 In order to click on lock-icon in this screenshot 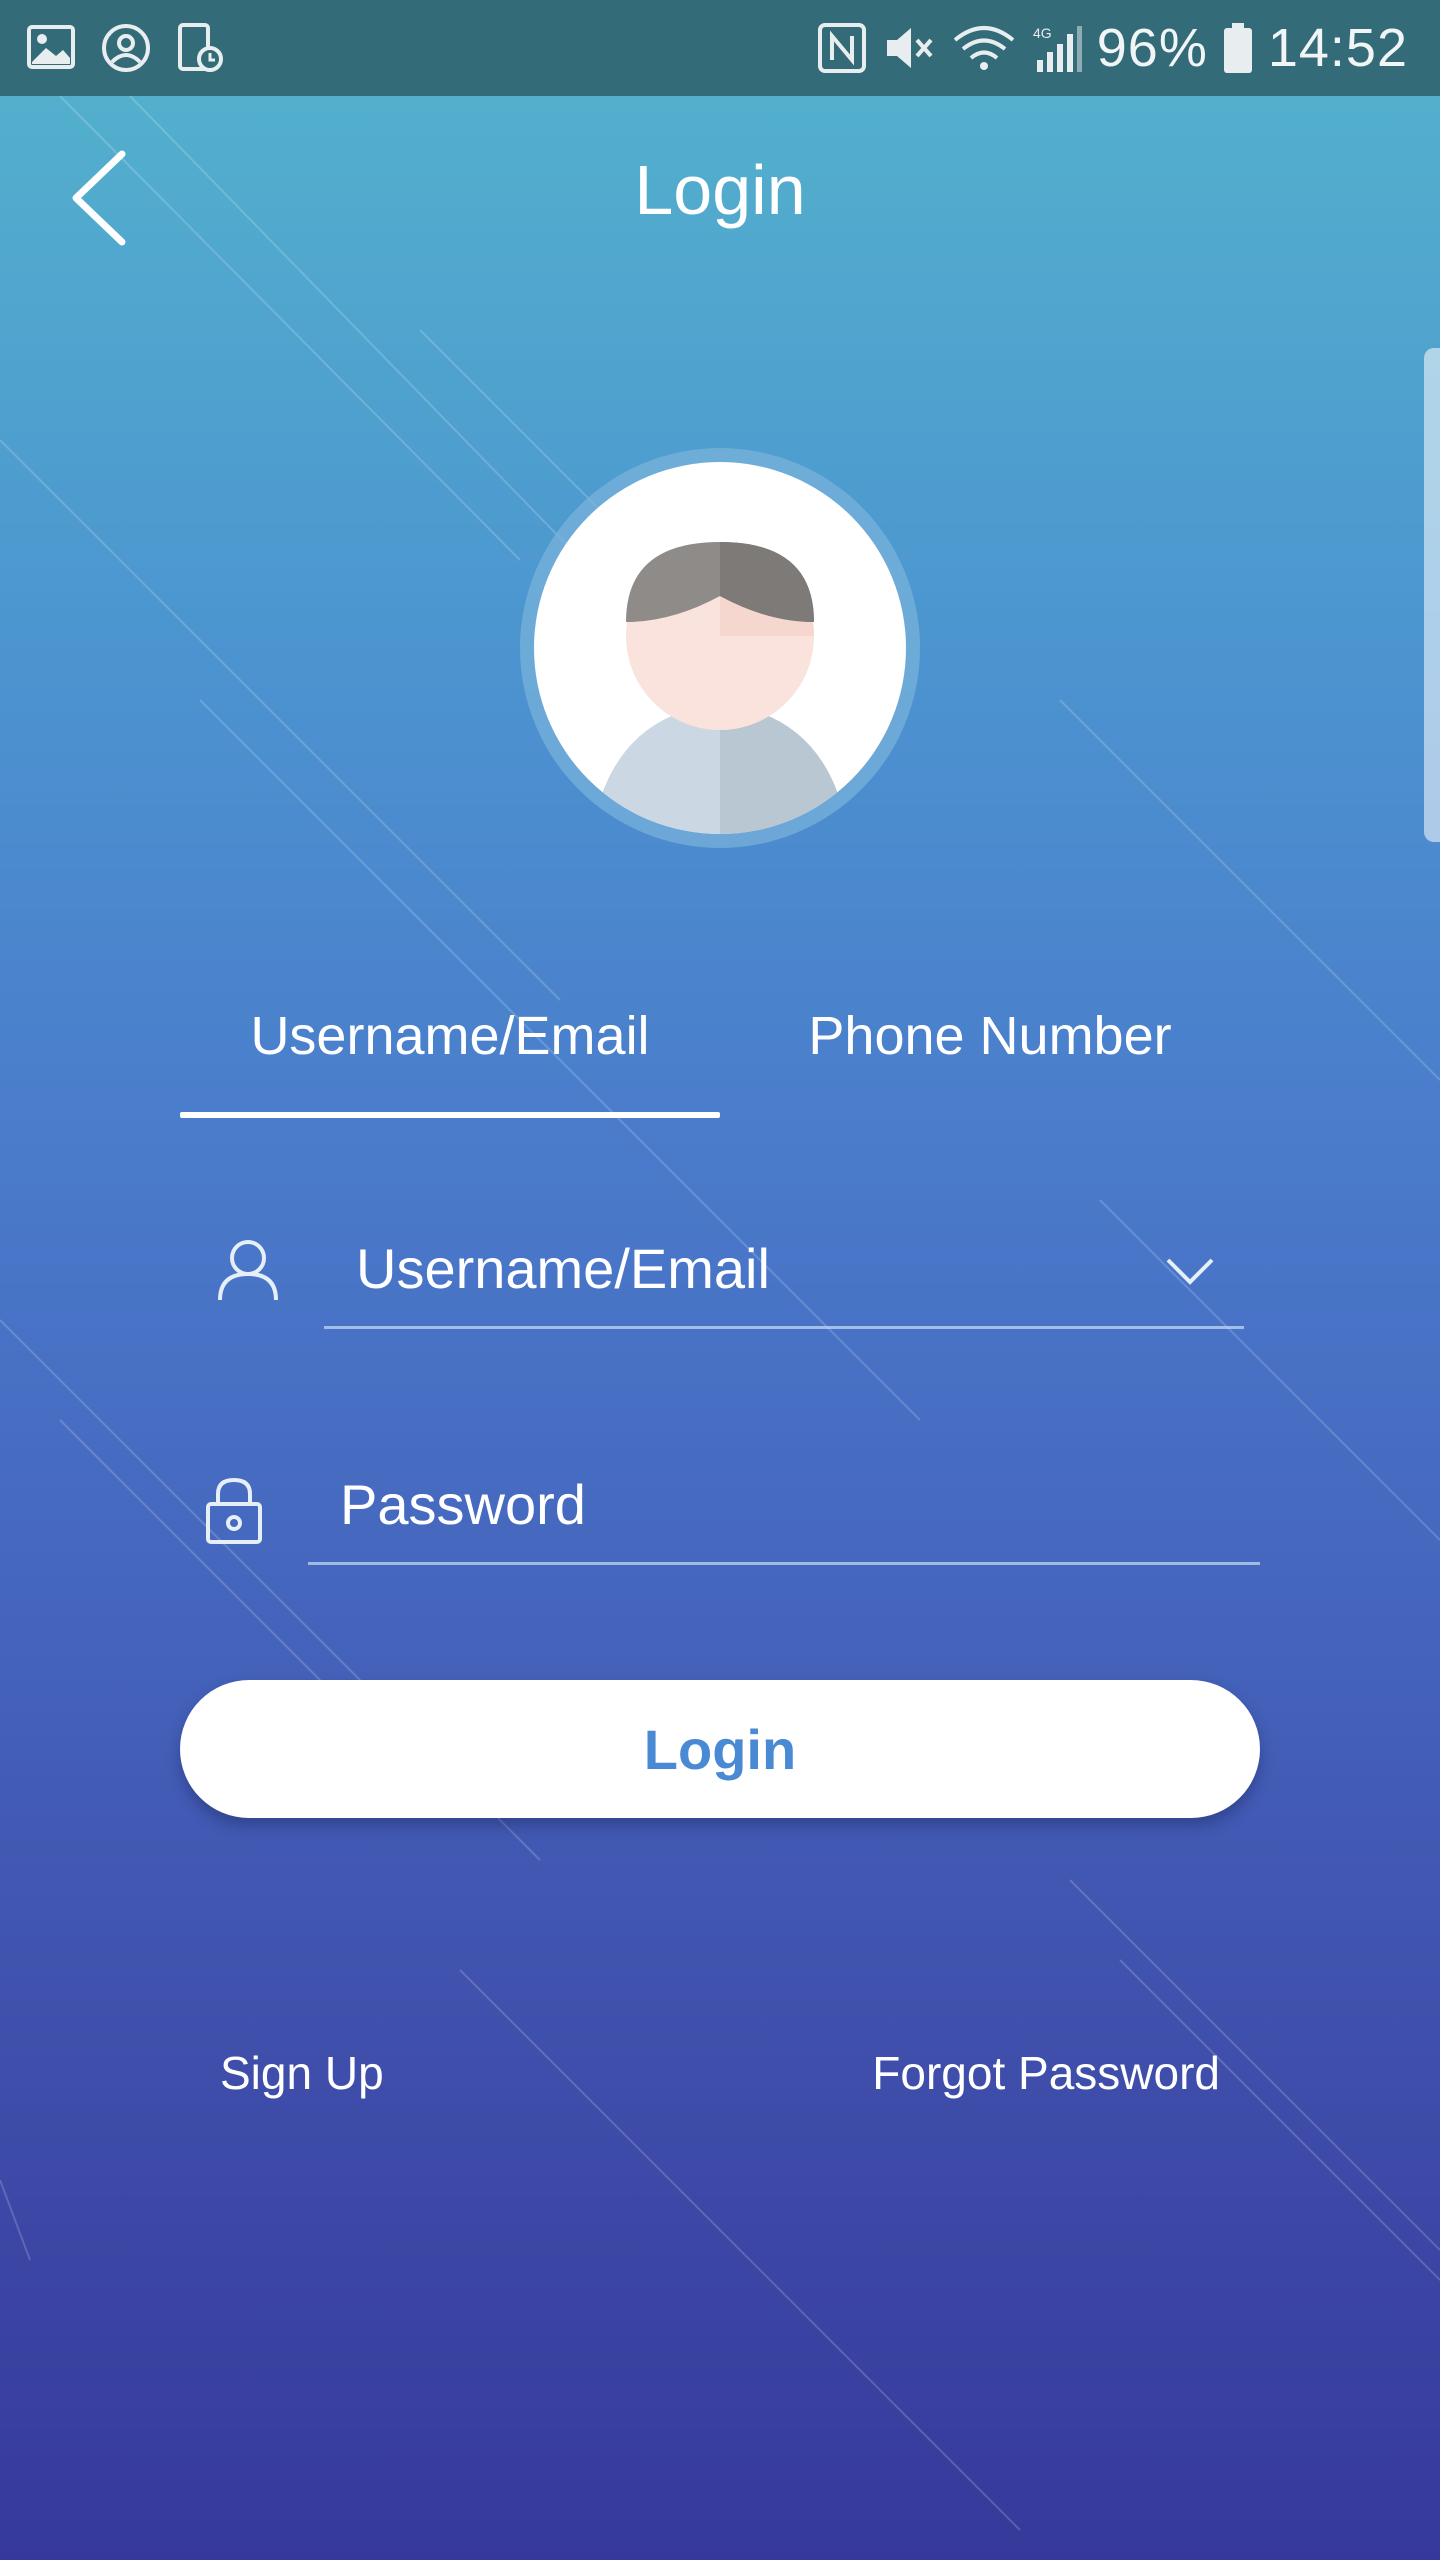, I will do `click(234, 1512)`.